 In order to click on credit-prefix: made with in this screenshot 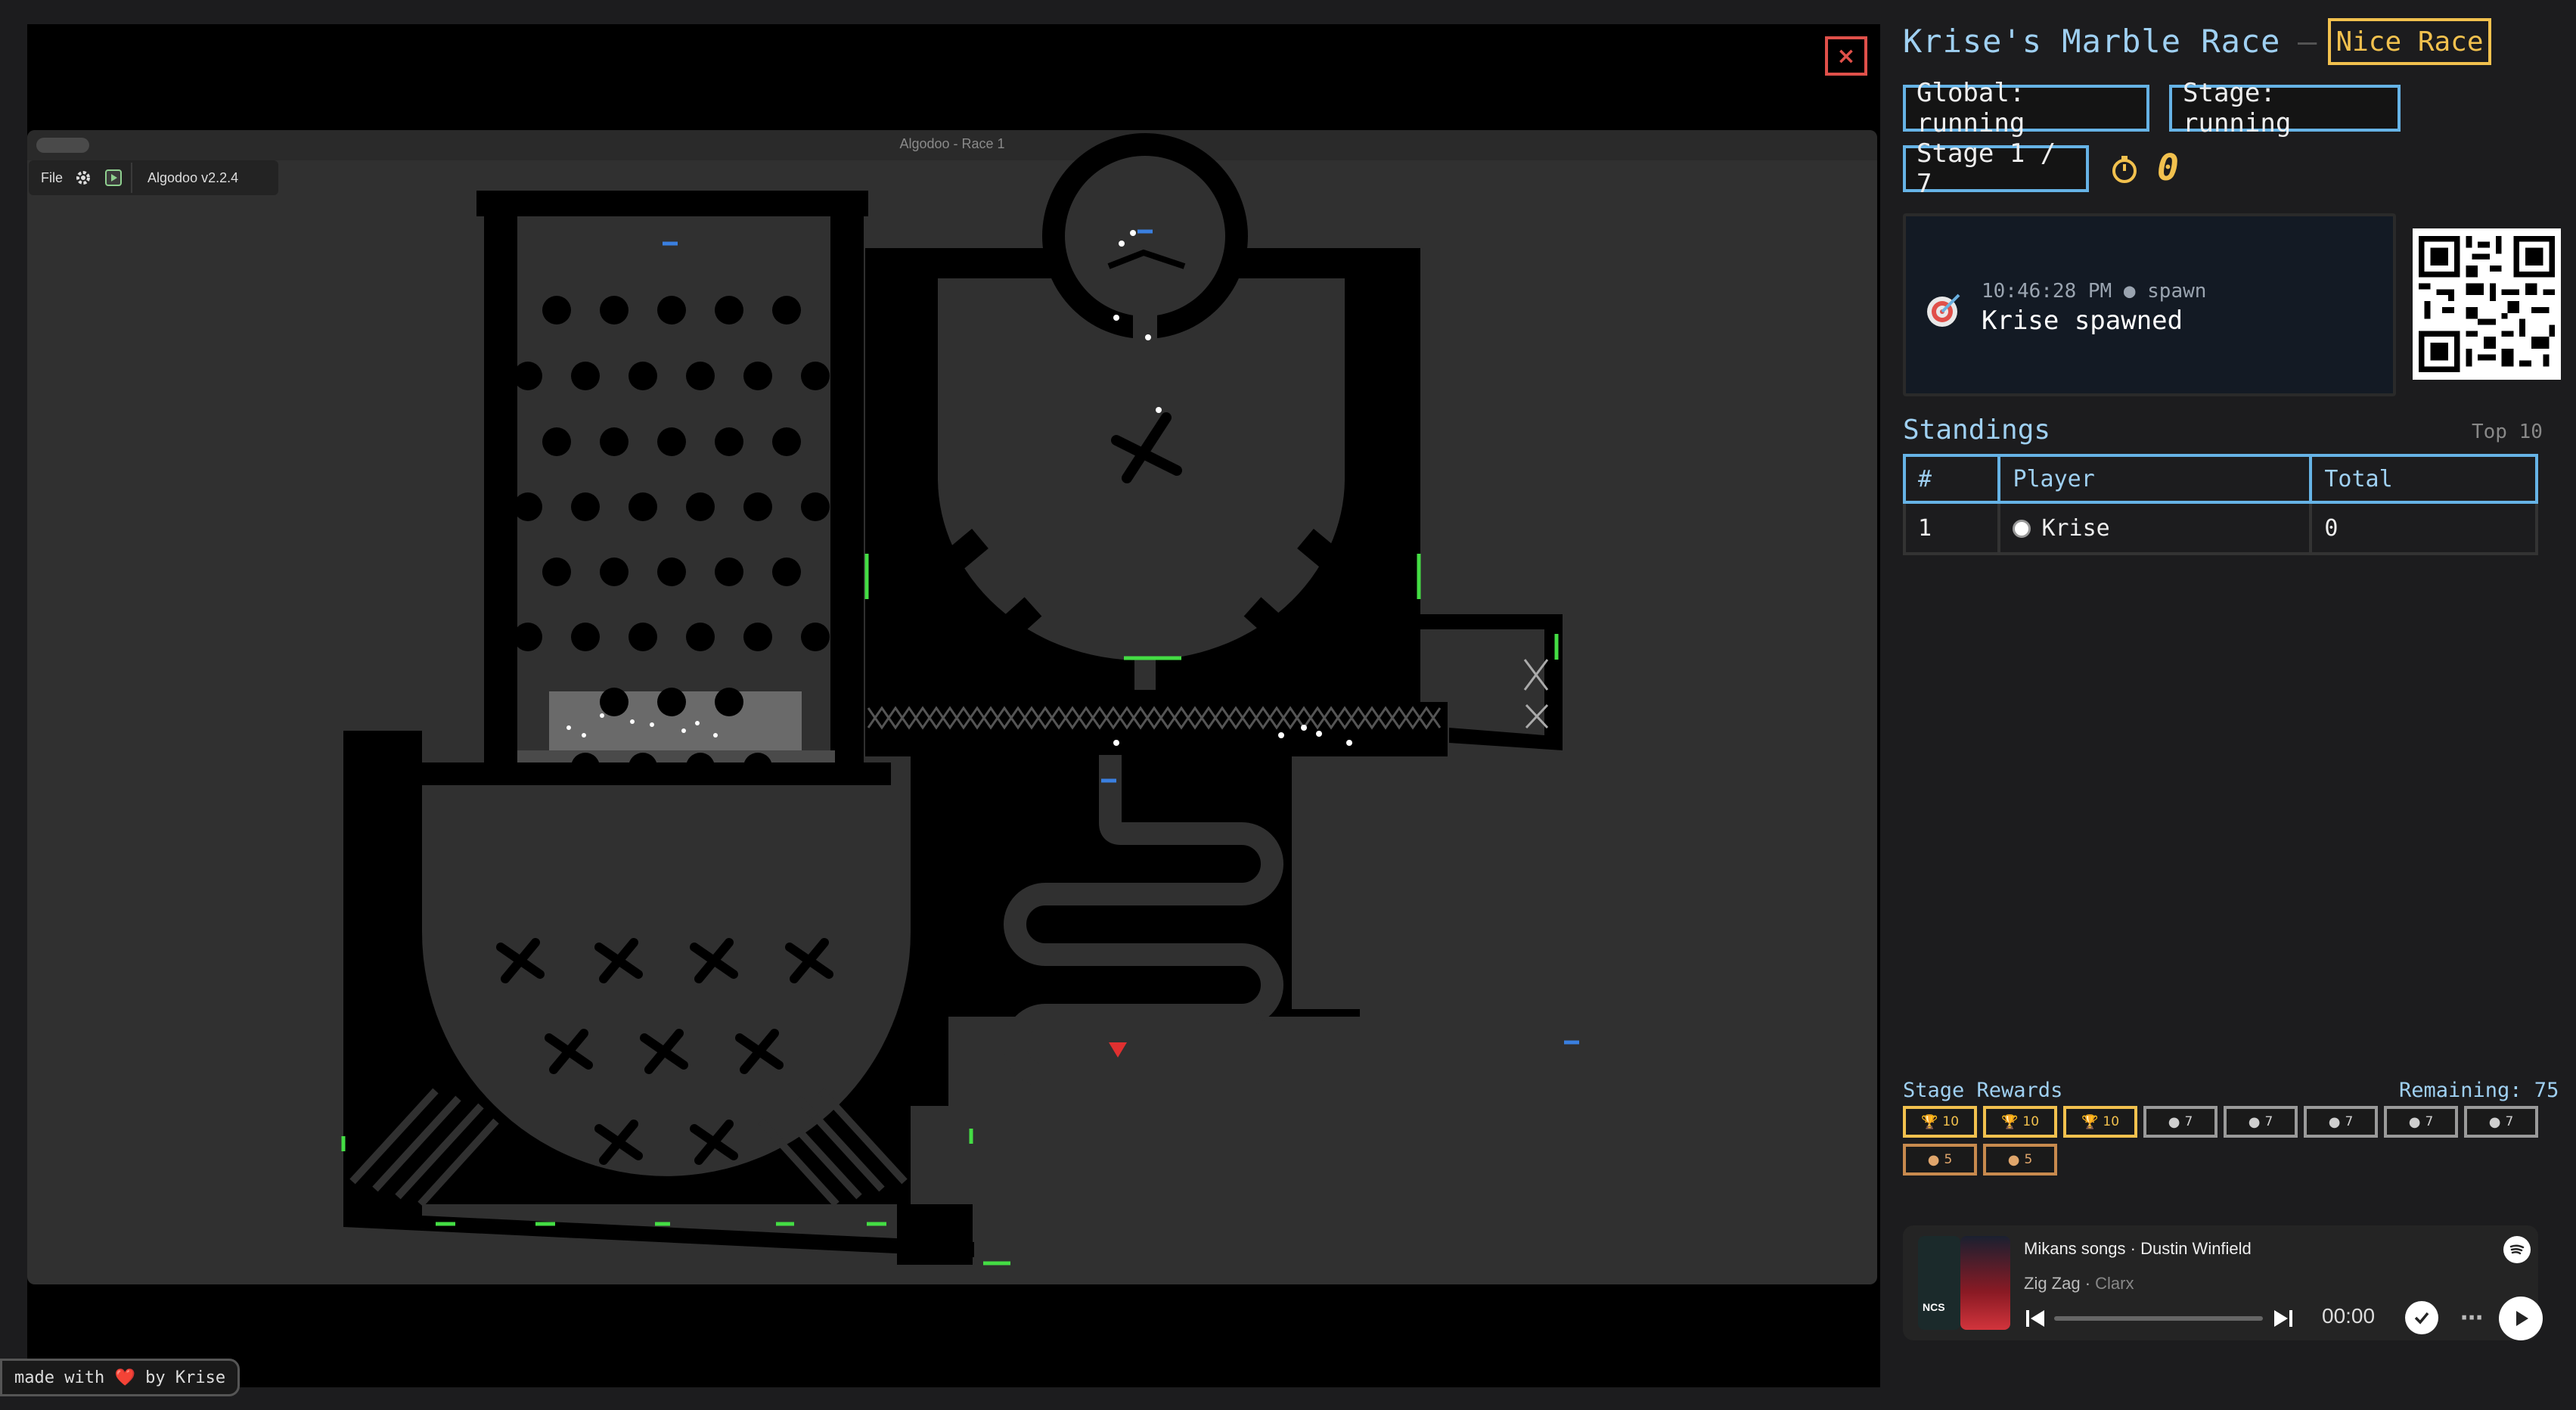, I will do `click(59, 1377)`.